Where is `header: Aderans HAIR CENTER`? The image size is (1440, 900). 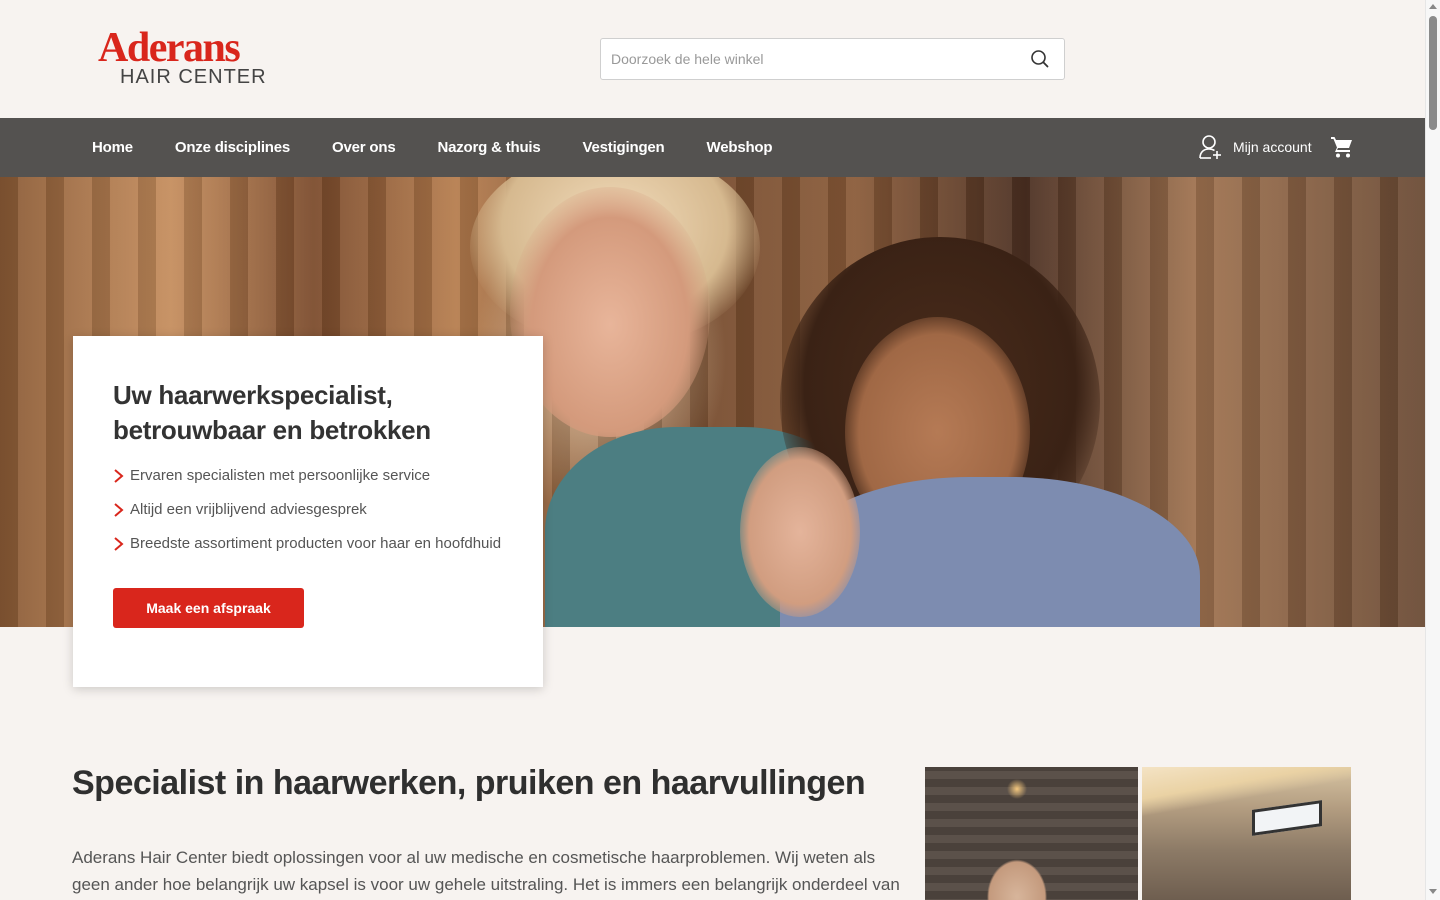 header: Aderans HAIR CENTER is located at coordinates (712, 59).